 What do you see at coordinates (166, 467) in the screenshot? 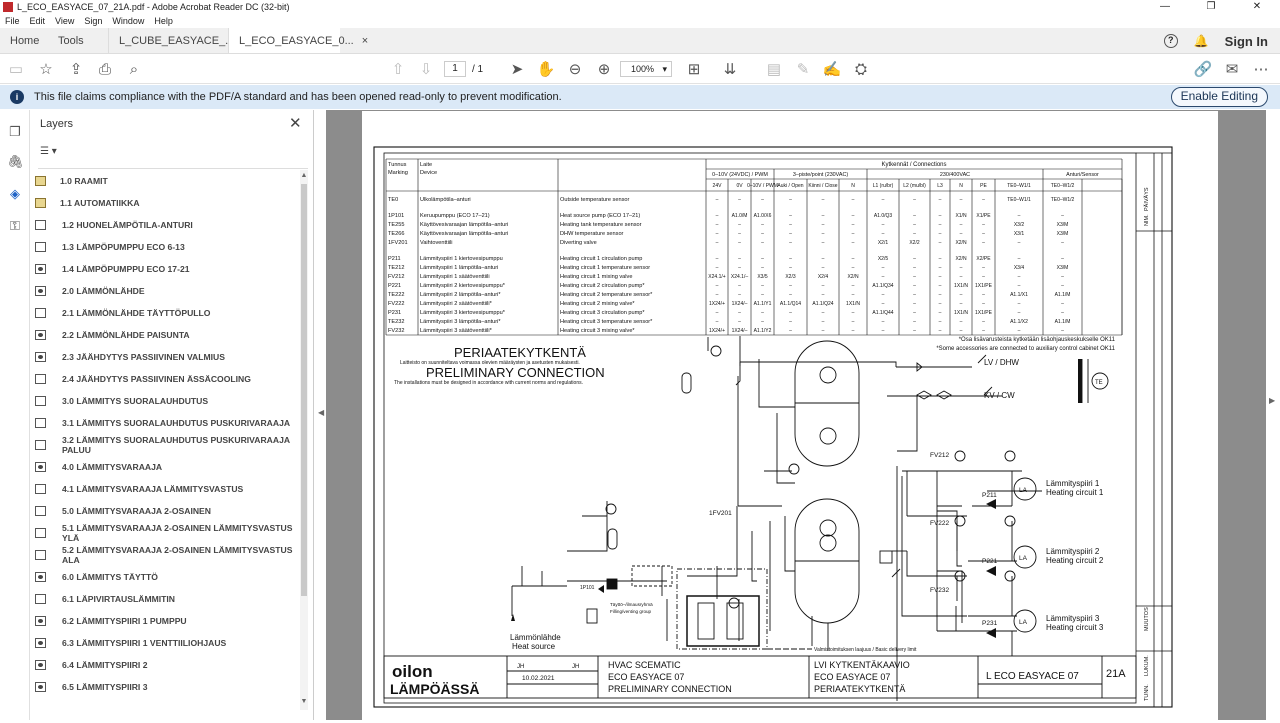
I see `layer-item: 4.0 LÄMMITYSVARAAJA` at bounding box center [166, 467].